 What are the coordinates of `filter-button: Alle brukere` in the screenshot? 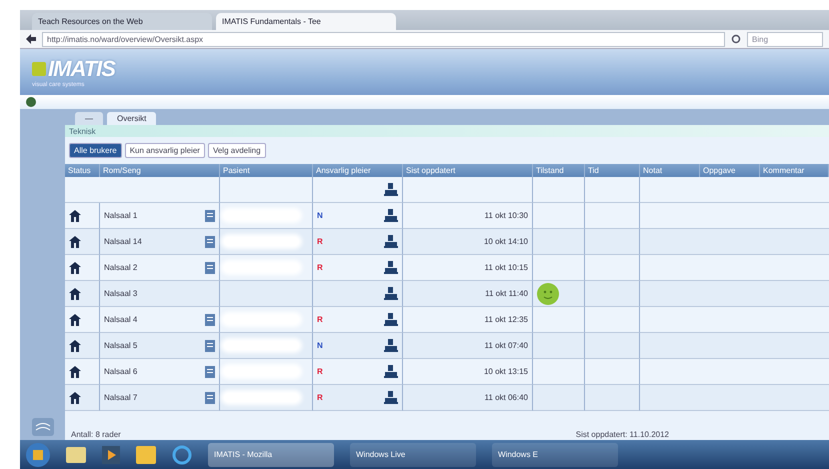 It's located at (95, 150).